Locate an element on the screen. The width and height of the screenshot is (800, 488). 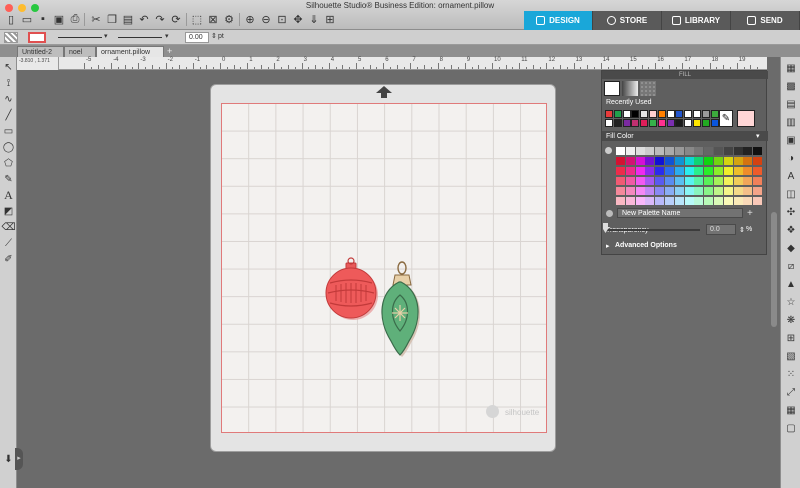
scrollbar-thumb is located at coordinates (774, 269).